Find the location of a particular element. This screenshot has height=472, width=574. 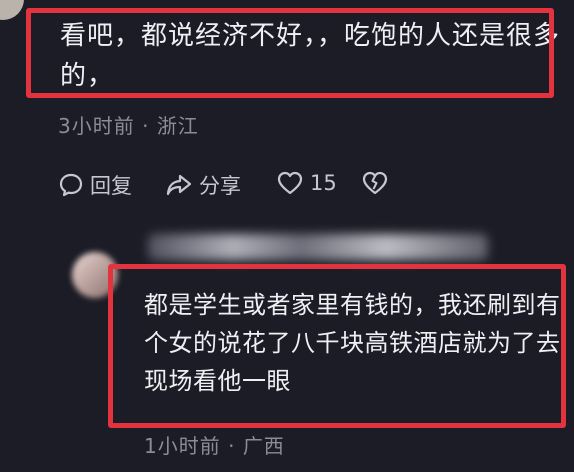

broken-heart-icon is located at coordinates (375, 183).